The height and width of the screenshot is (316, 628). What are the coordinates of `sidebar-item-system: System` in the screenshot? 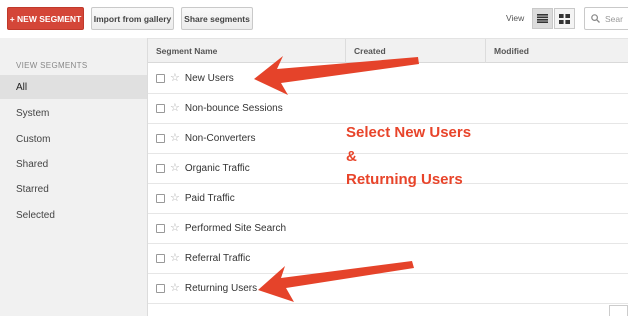 It's located at (73, 113).